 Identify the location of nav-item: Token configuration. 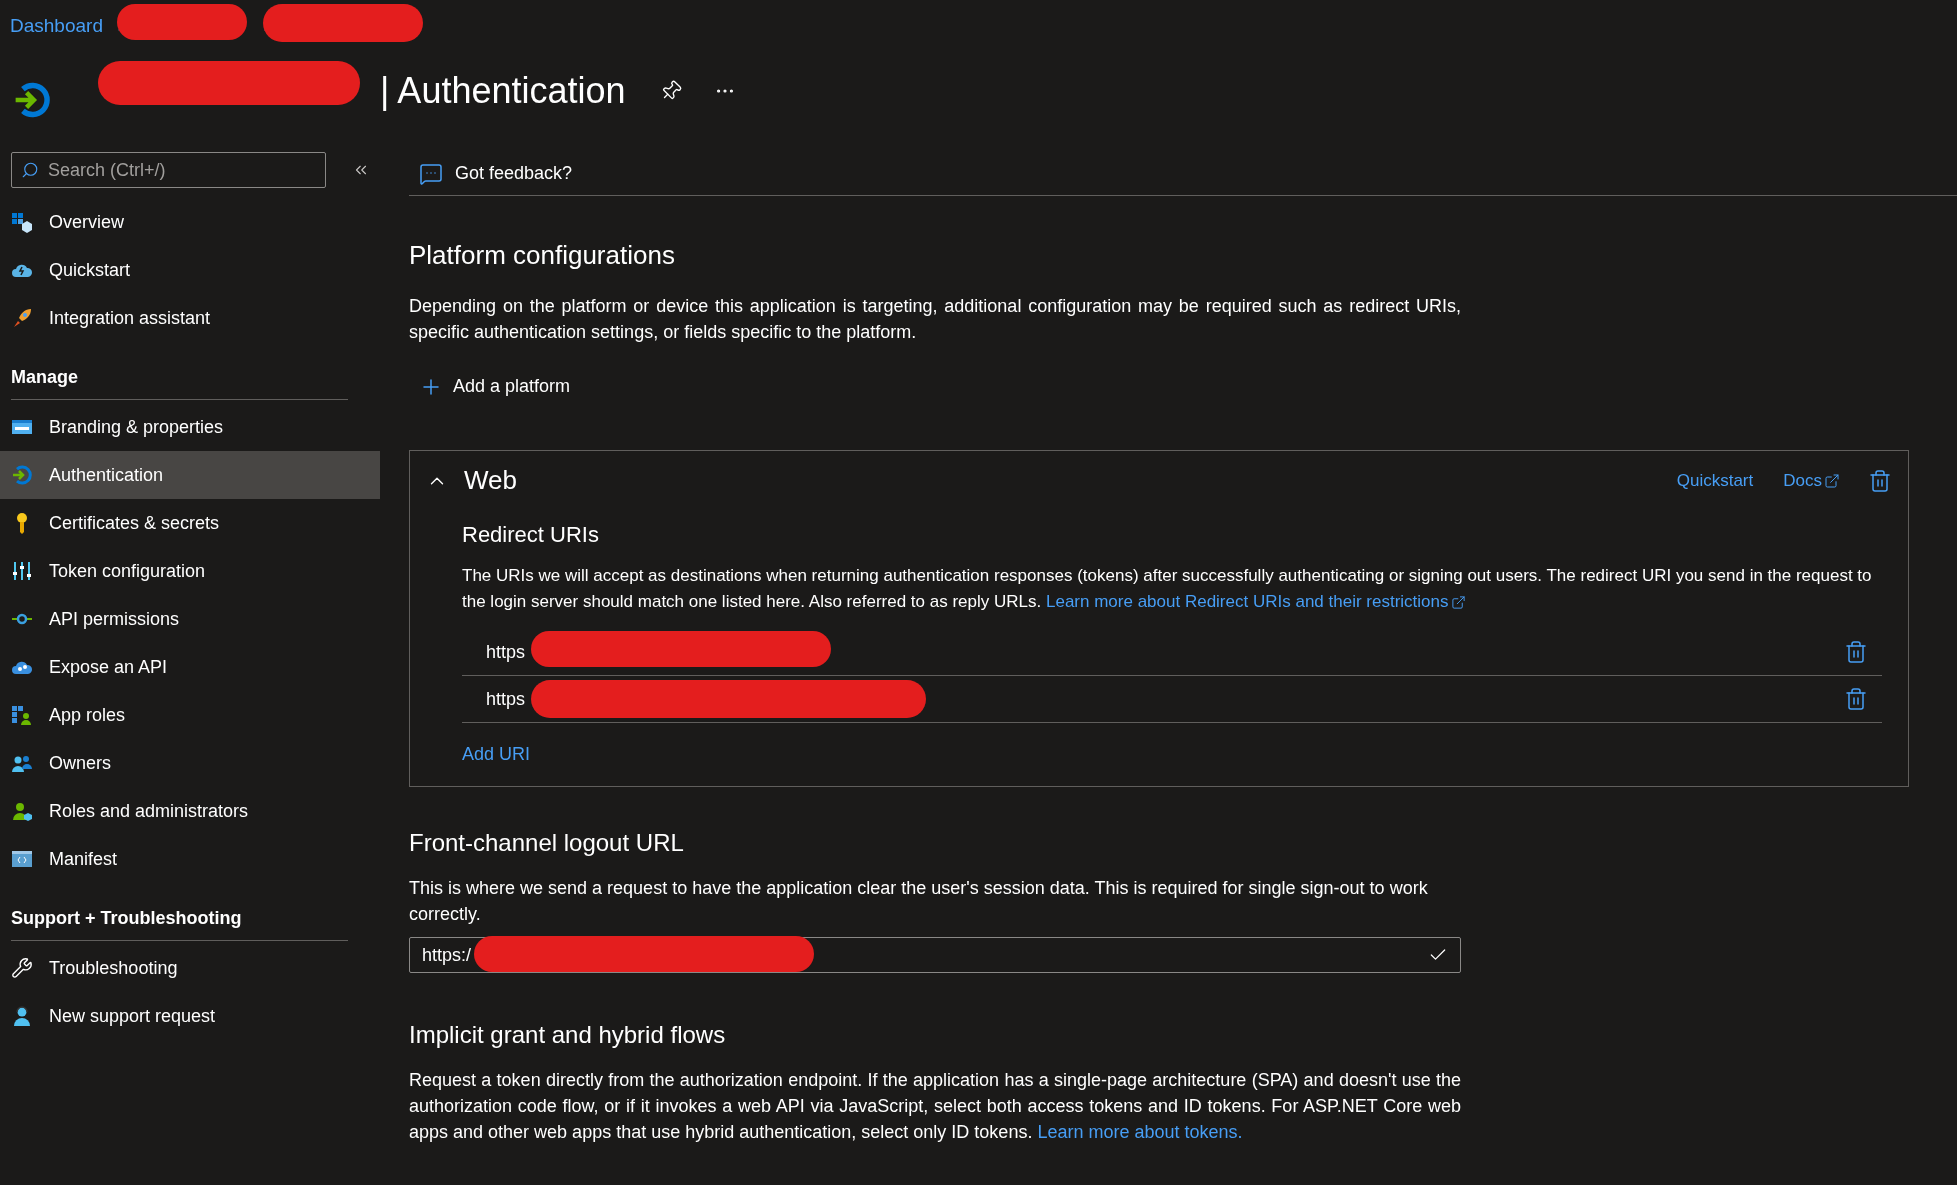
(190, 571).